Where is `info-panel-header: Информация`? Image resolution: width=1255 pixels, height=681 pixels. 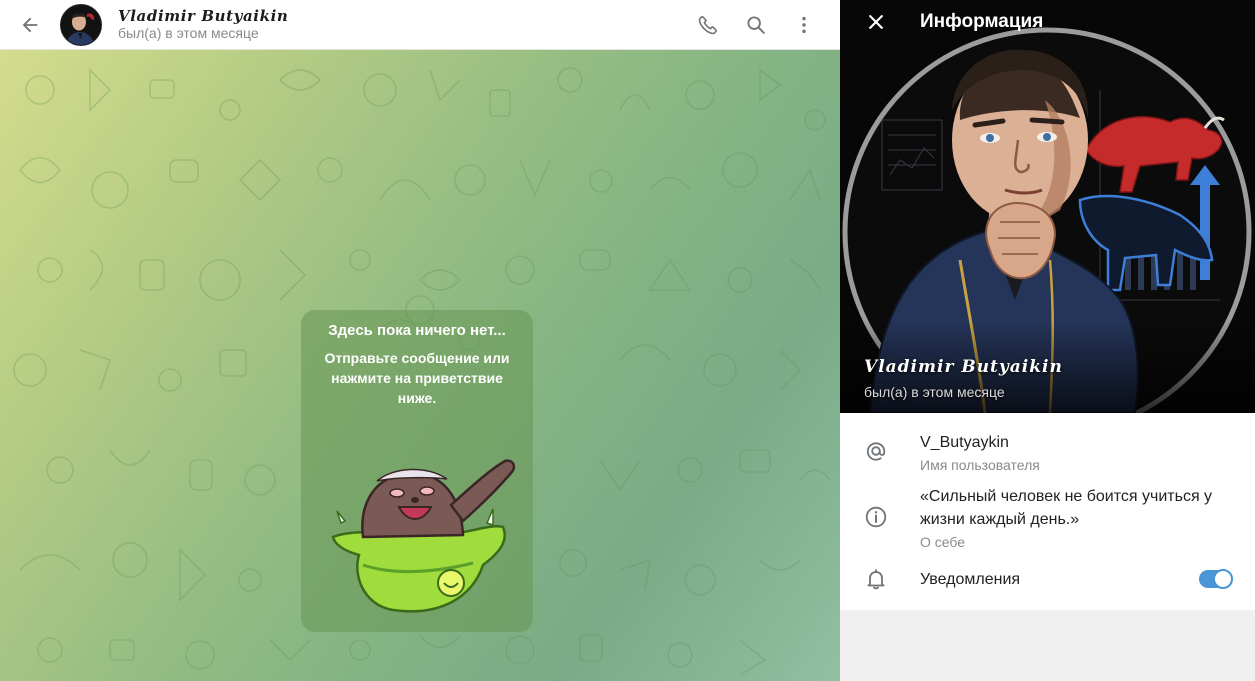
info-panel-header: Информация is located at coordinates (1047, 22).